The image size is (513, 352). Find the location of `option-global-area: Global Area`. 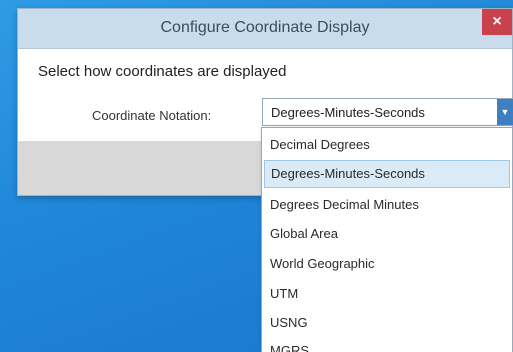

option-global-area: Global Area is located at coordinates (387, 234).